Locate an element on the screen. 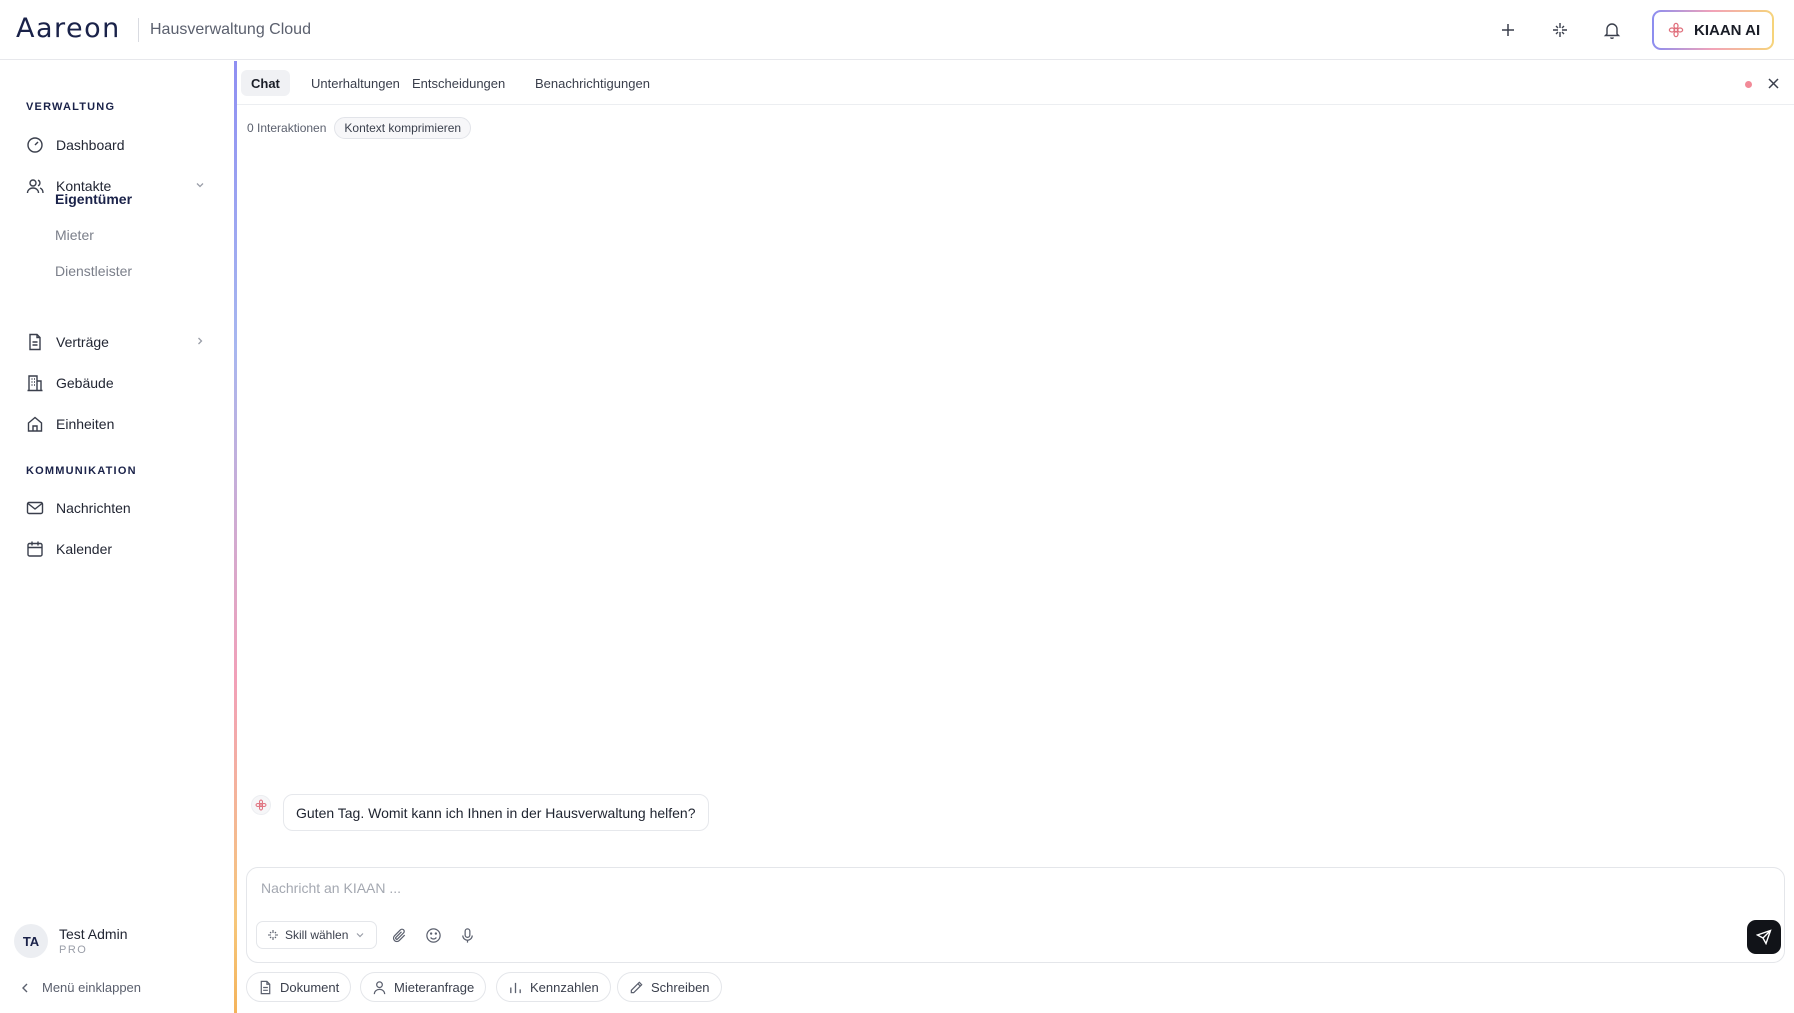  kiaan-flower-icon is located at coordinates (1676, 30).